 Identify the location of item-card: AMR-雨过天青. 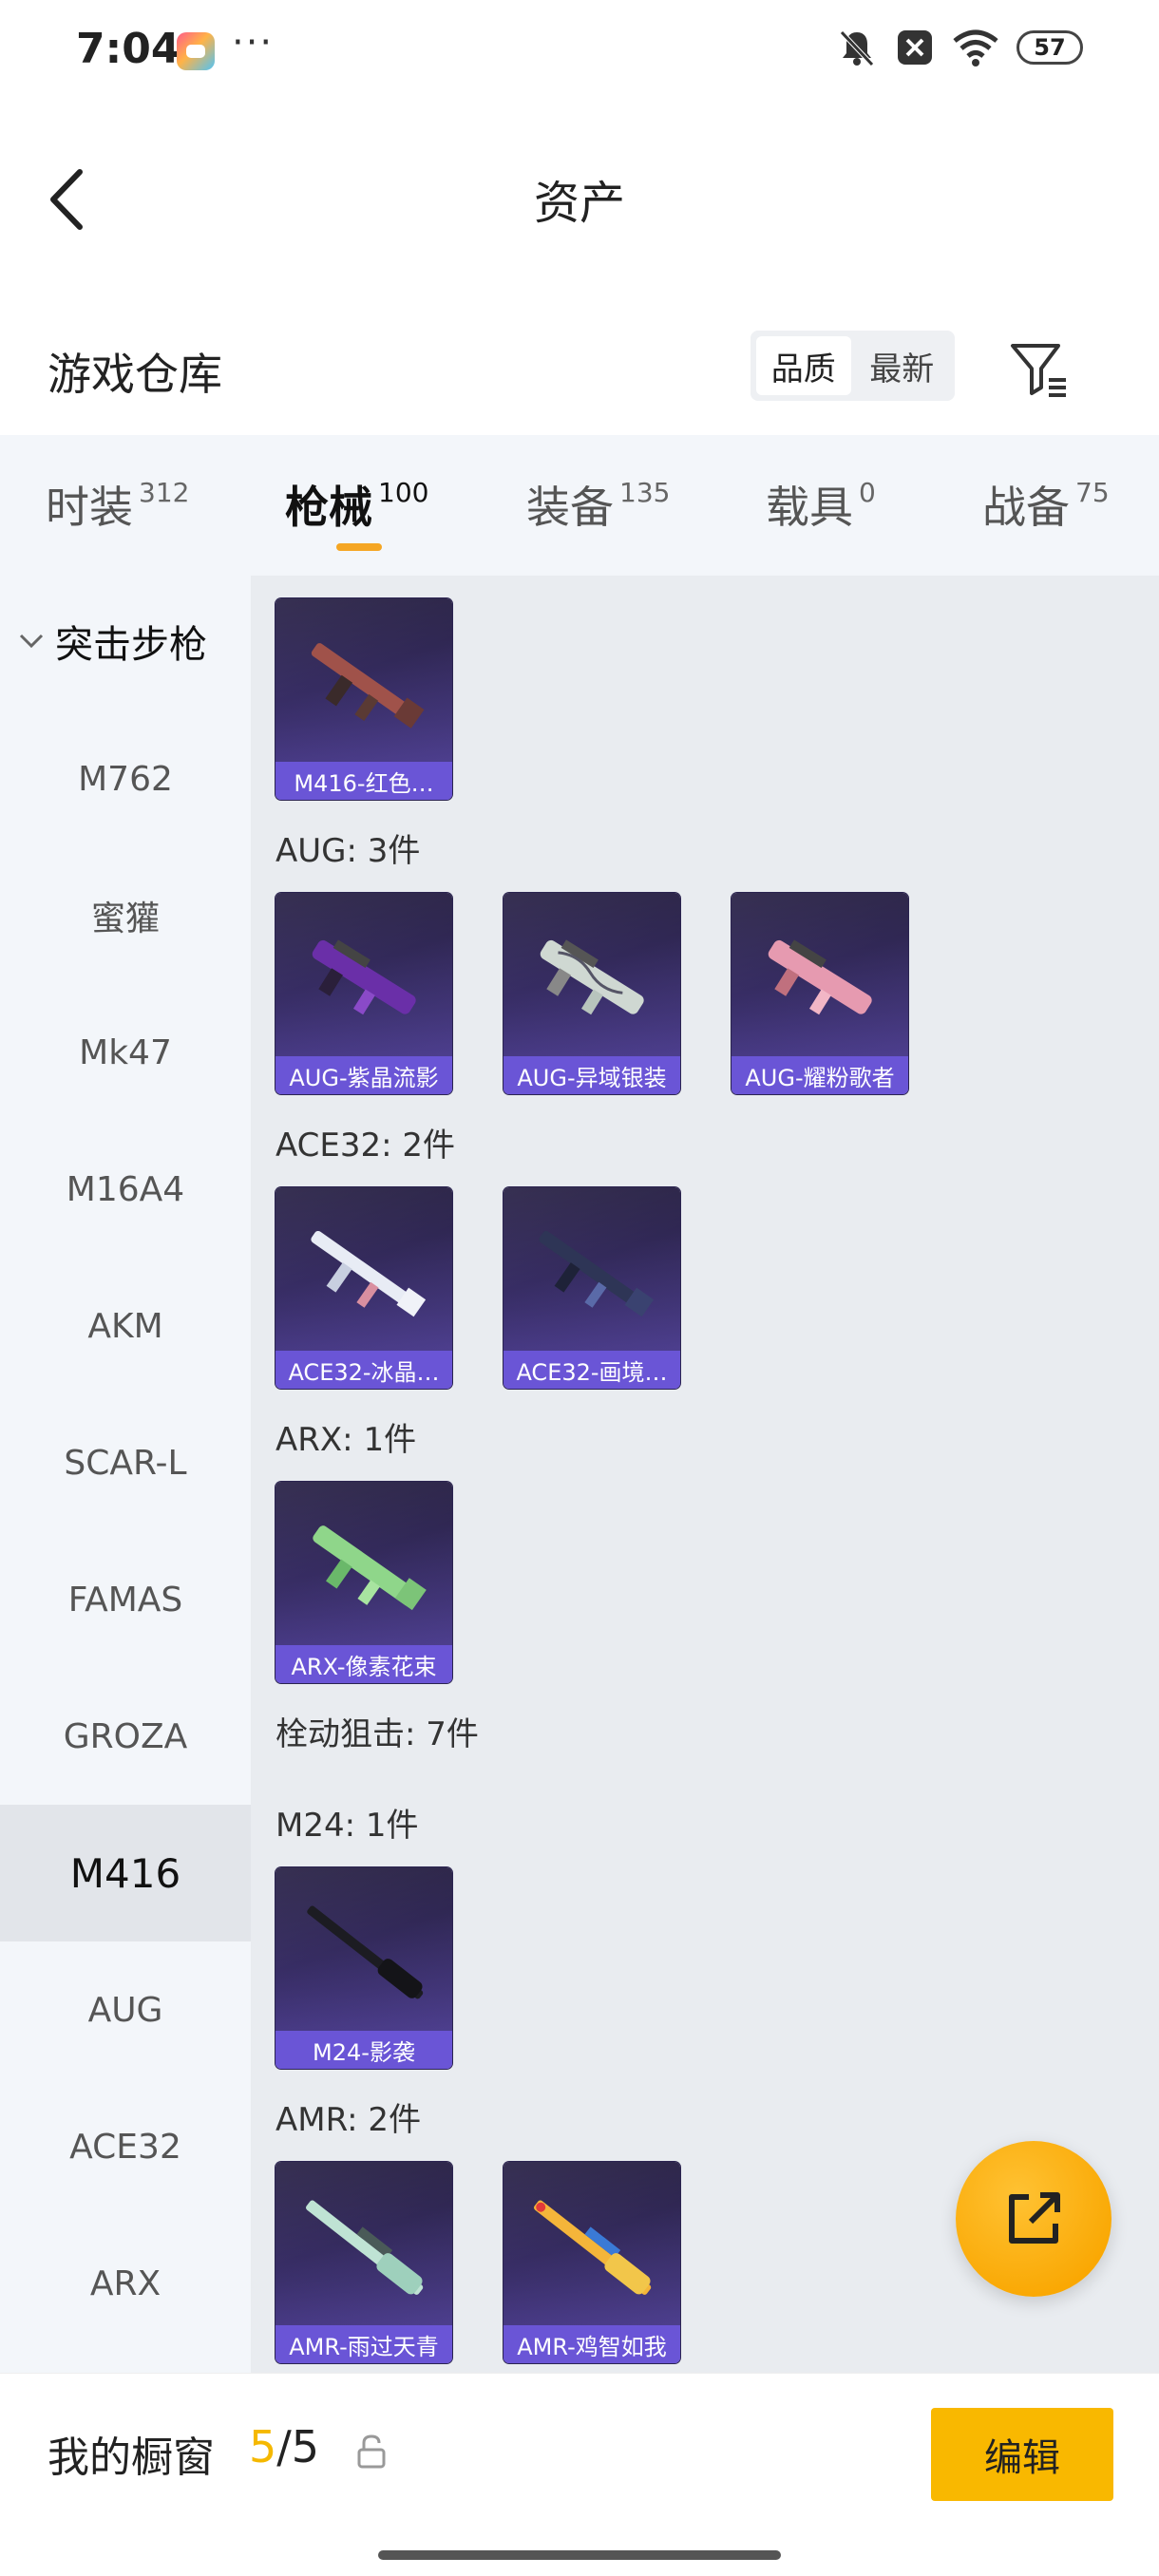
(364, 2262).